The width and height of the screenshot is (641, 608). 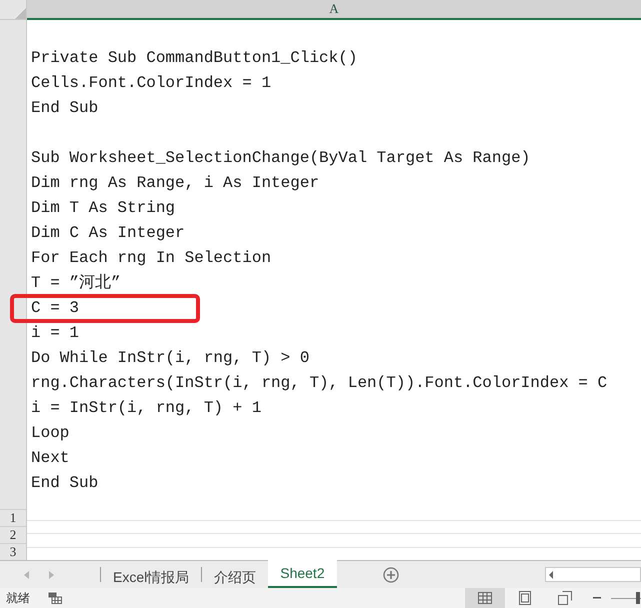 What do you see at coordinates (334, 10) in the screenshot?
I see `column-header: A` at bounding box center [334, 10].